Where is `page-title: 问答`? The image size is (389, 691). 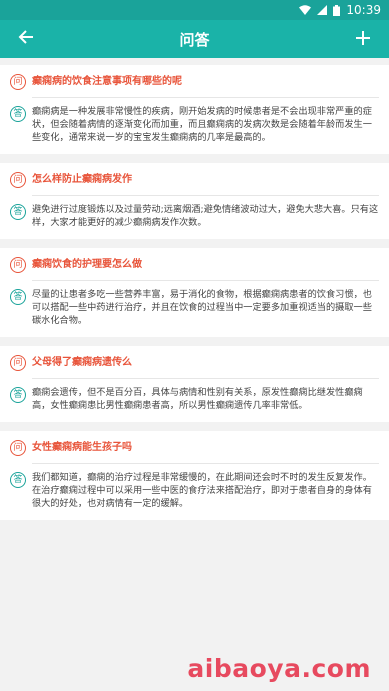 page-title: 问答 is located at coordinates (194, 39).